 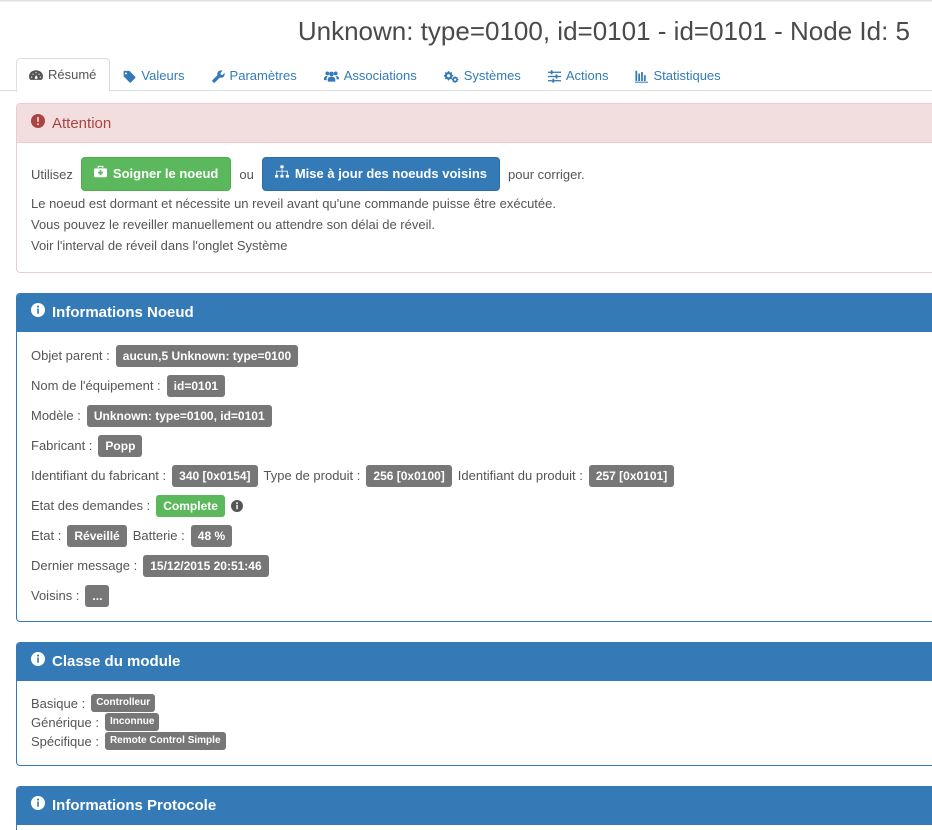 I want to click on bar-chart-icon, so click(x=642, y=76).